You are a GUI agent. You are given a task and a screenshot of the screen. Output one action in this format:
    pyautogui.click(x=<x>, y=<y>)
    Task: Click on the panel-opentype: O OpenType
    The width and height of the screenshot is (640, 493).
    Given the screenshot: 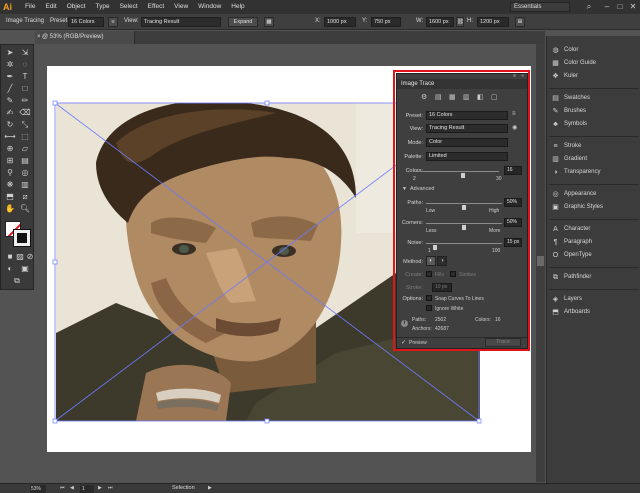 What is the action you would take?
    pyautogui.click(x=593, y=256)
    